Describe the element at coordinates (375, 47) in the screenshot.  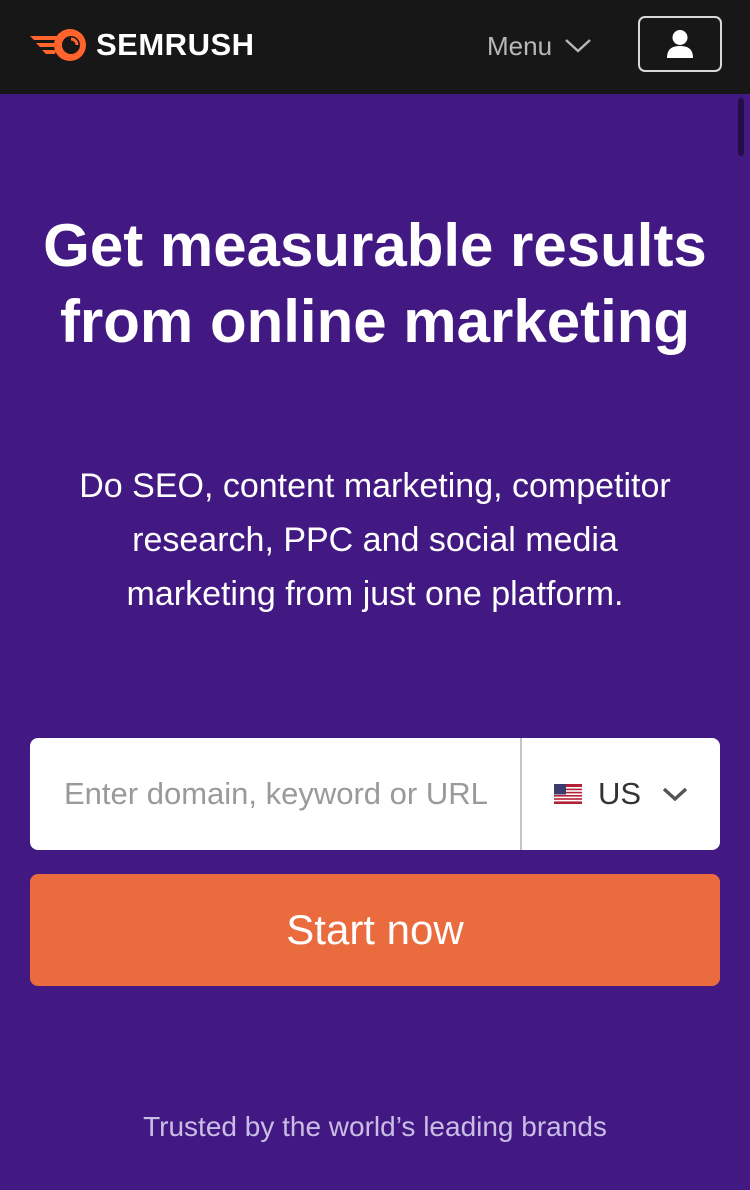
I see `top-navigation-bar: SEMRUSH Menu` at that location.